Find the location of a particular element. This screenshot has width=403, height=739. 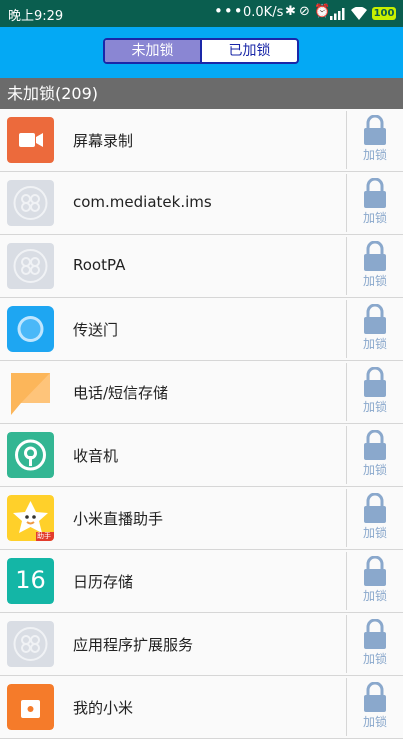

list-item: com.mediatek.ims 加锁 is located at coordinates (201, 203).